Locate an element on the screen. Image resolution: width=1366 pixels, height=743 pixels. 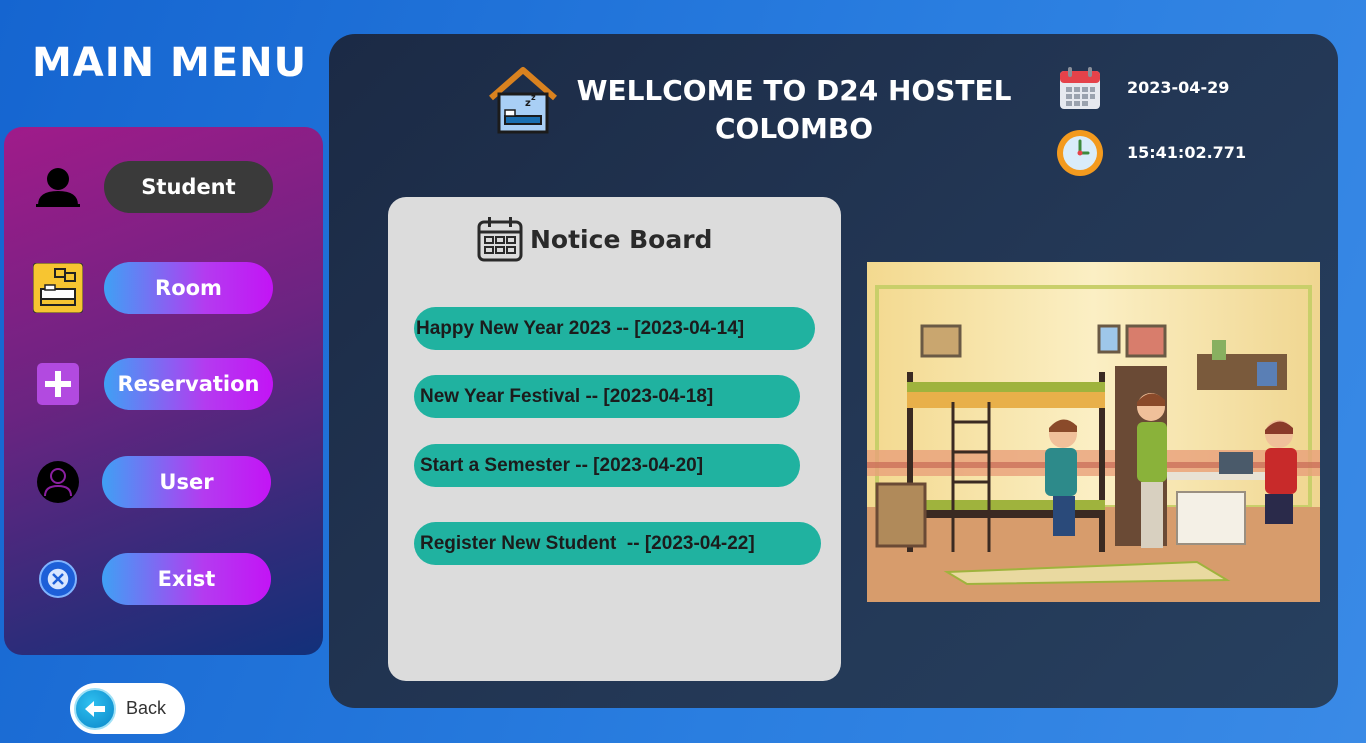
notice-item: New Year Festival -- [2023-04-18] is located at coordinates (607, 396).